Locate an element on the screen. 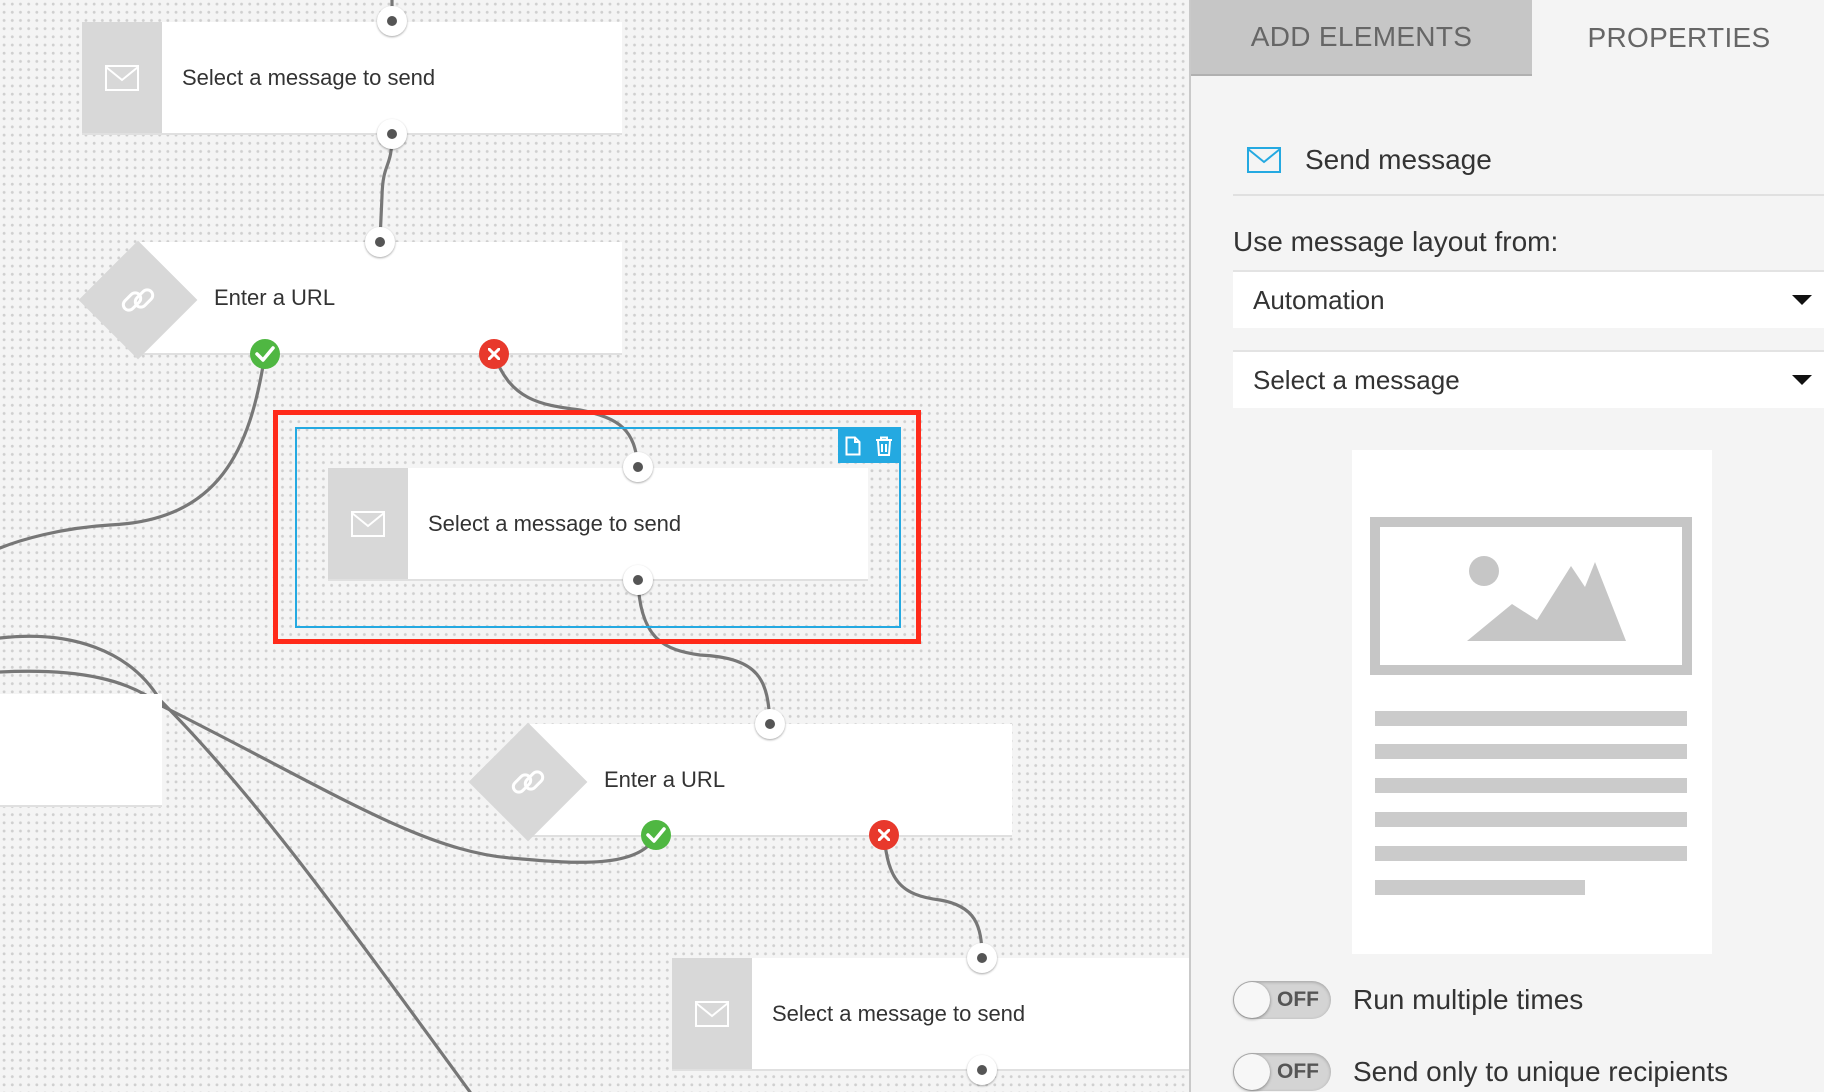  message-select-value: Select a message is located at coordinates (1356, 379).